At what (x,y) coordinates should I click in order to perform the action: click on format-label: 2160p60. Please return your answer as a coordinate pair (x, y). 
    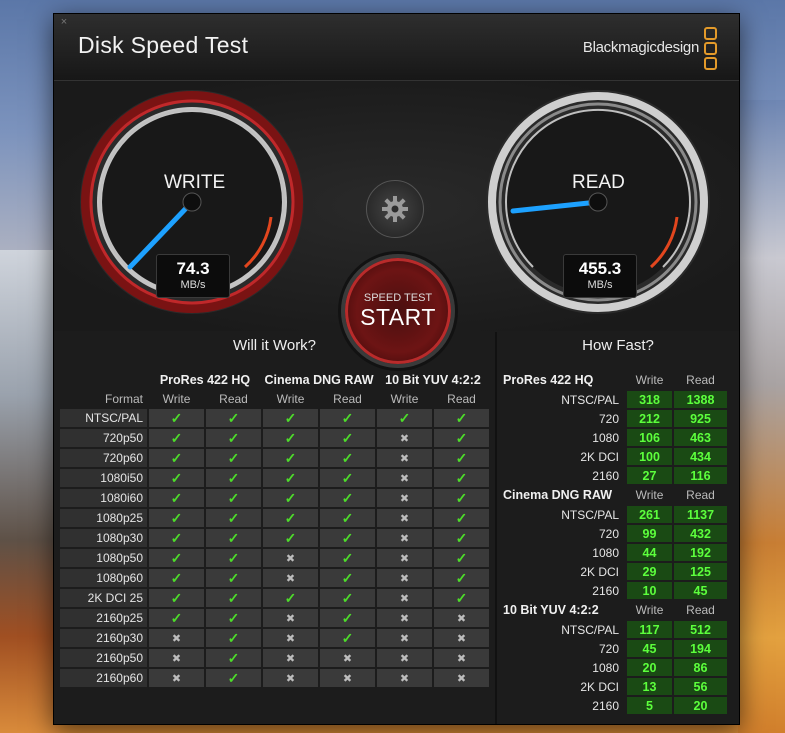
    Looking at the image, I should click on (103, 678).